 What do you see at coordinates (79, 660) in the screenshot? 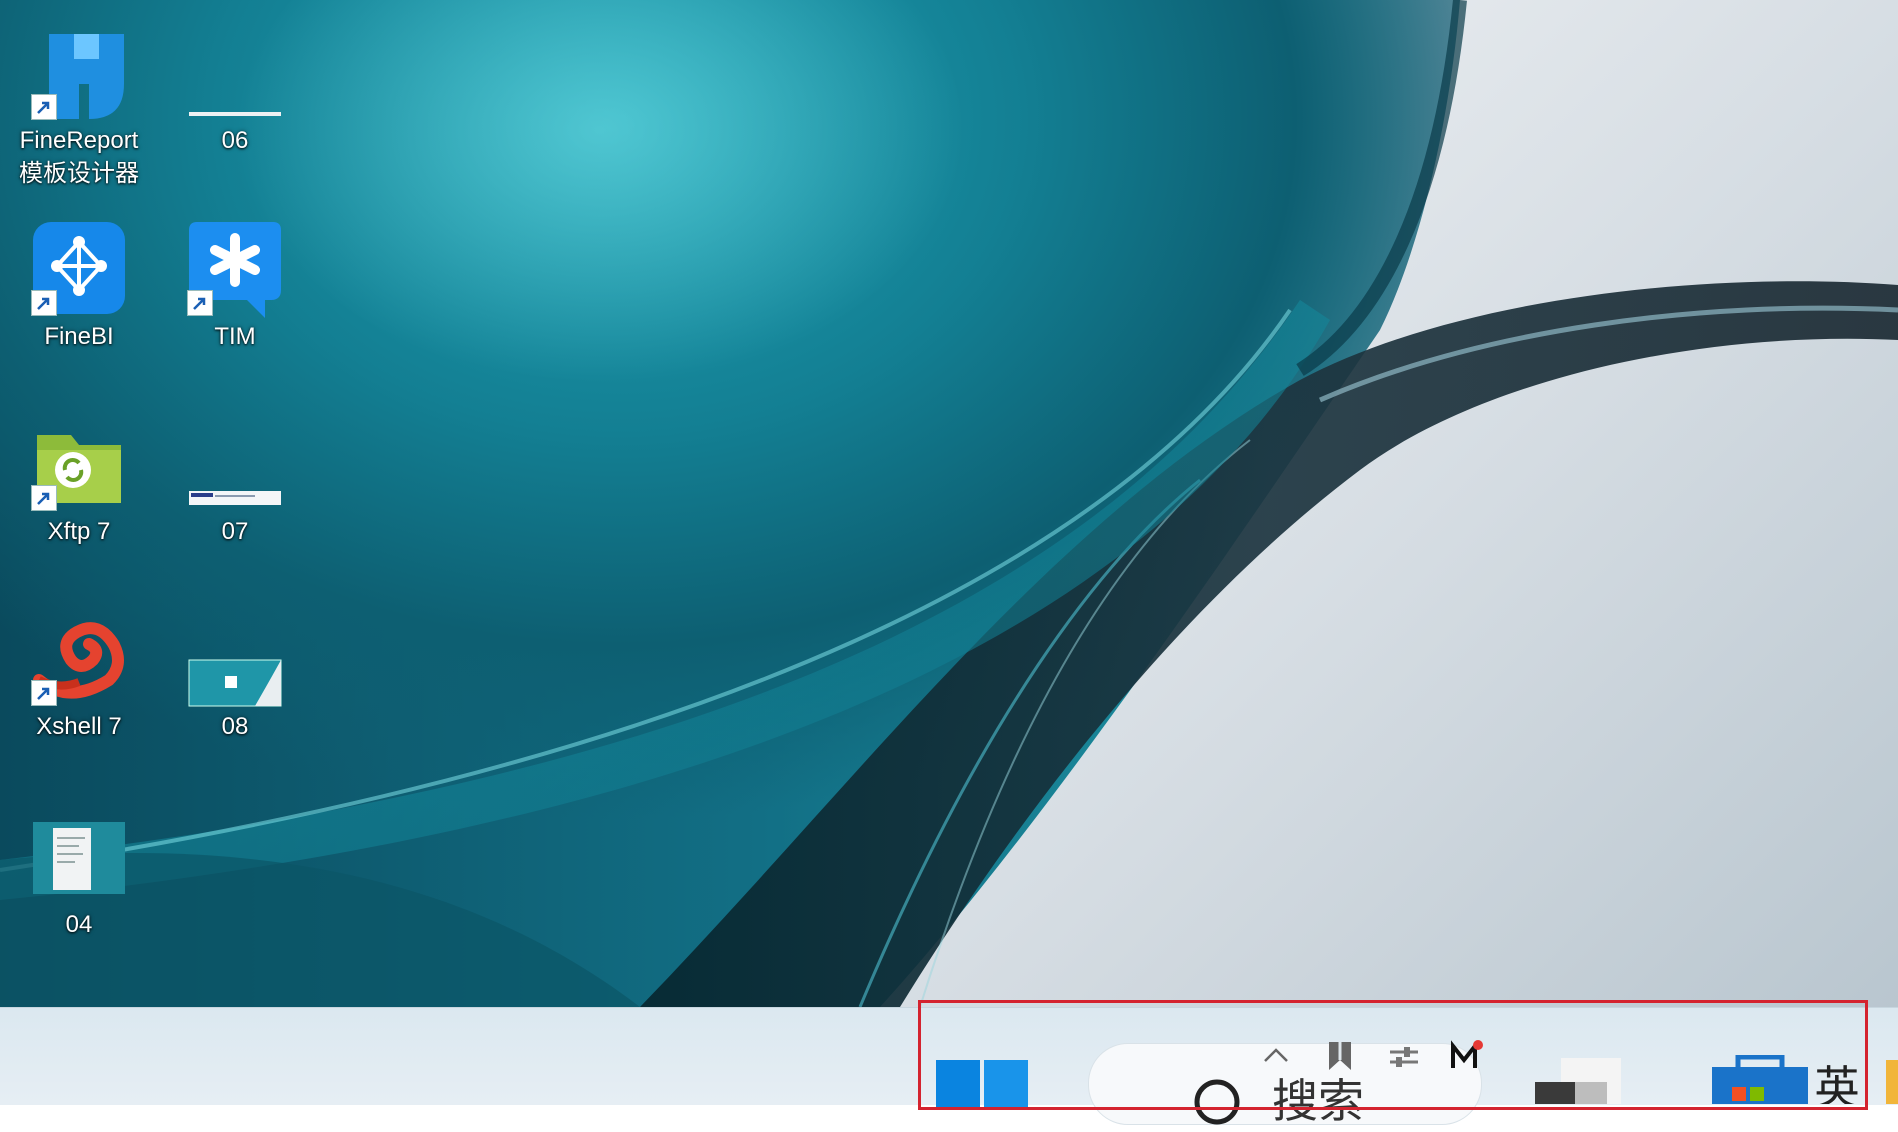
I see `xshell-icon` at bounding box center [79, 660].